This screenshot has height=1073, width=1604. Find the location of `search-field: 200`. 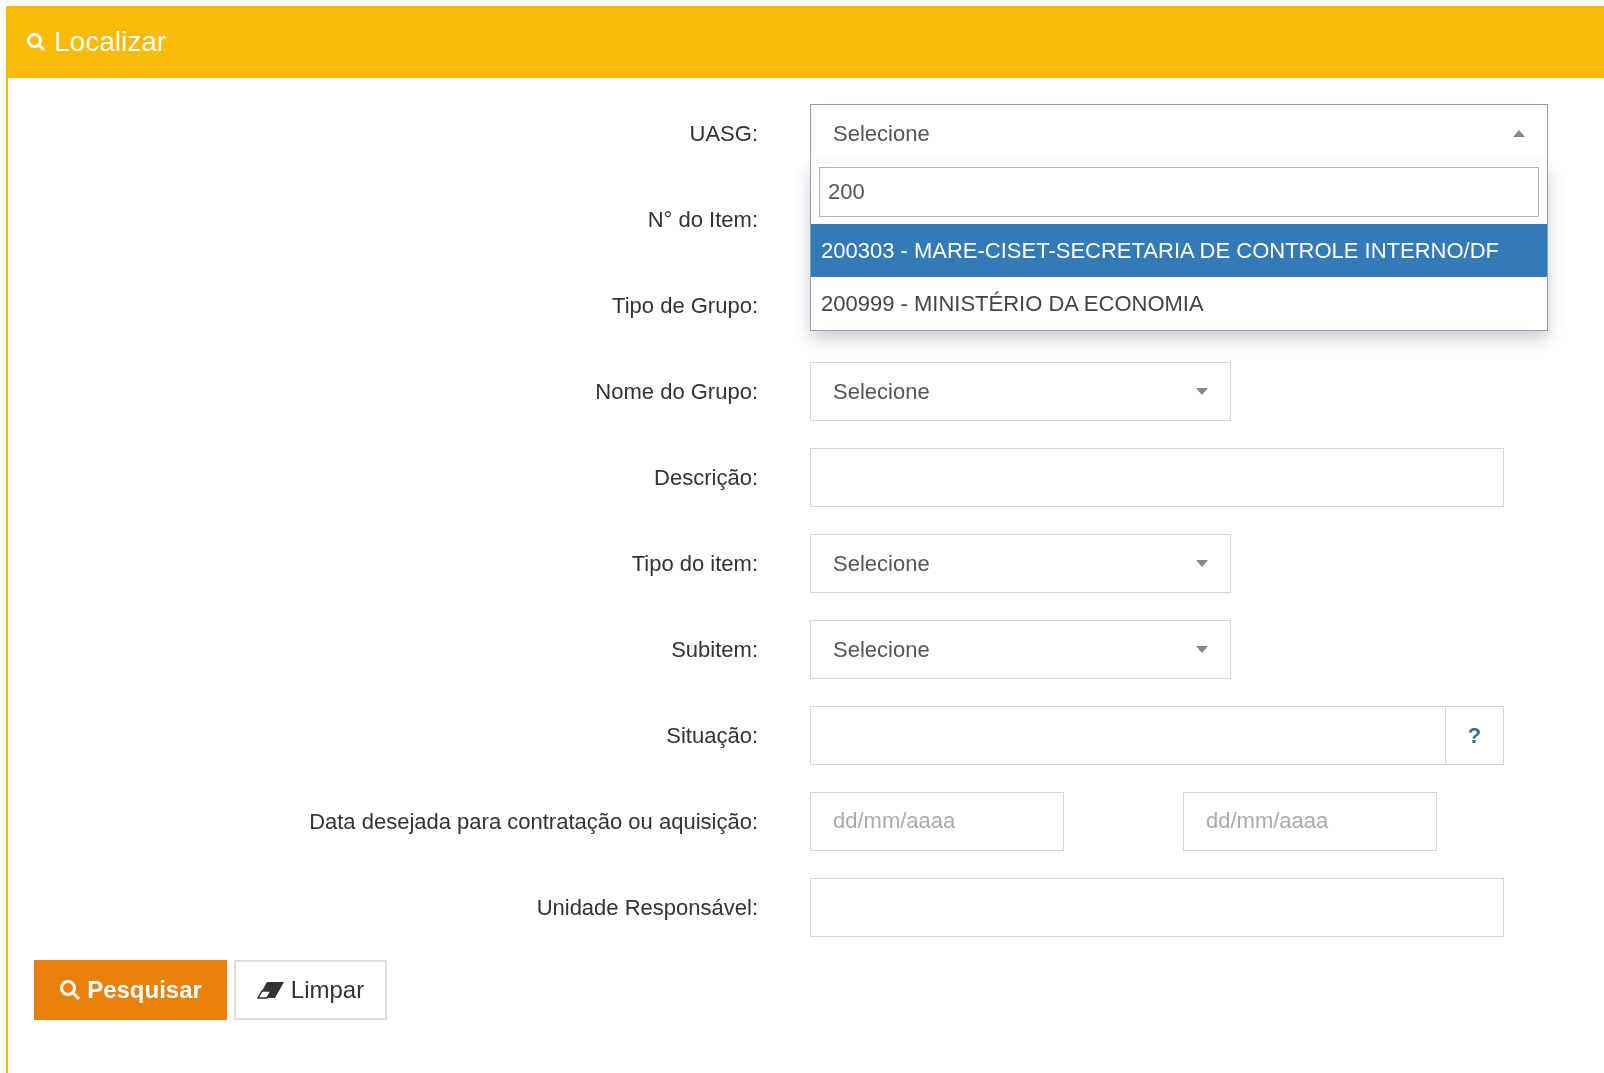

search-field: 200 is located at coordinates (1179, 191).